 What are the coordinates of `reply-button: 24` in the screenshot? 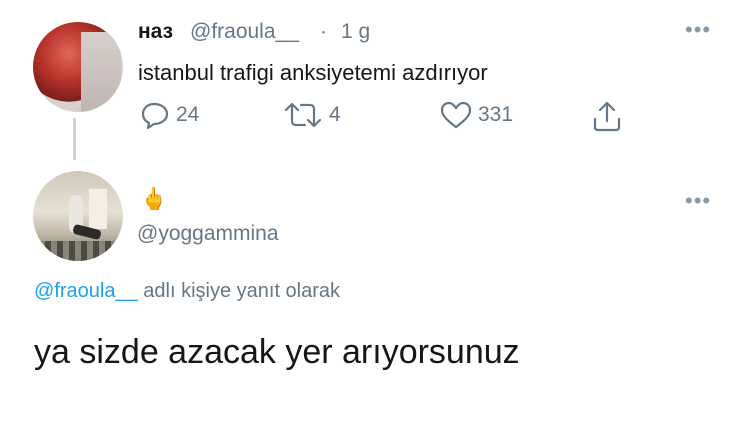 It's located at (169, 115).